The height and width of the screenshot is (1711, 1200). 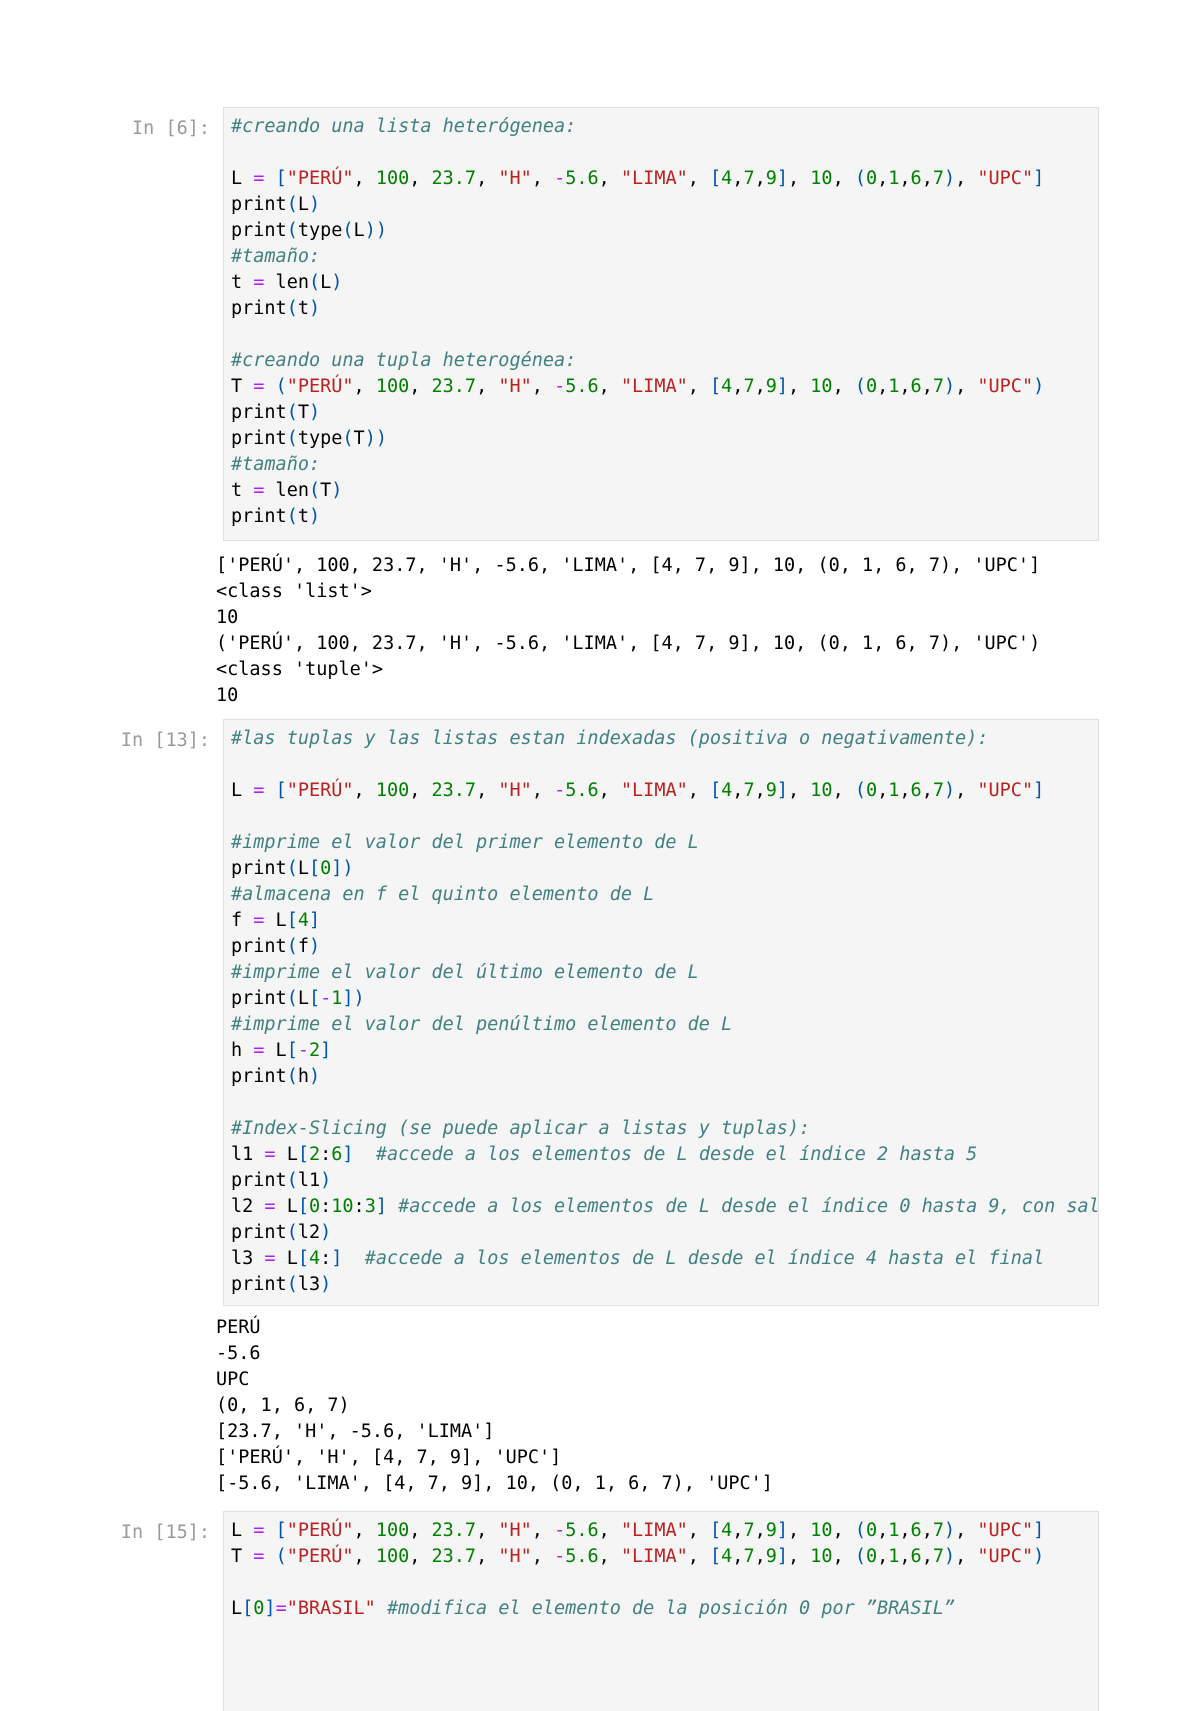 What do you see at coordinates (227, 617) in the screenshot?
I see `output-line: 10` at bounding box center [227, 617].